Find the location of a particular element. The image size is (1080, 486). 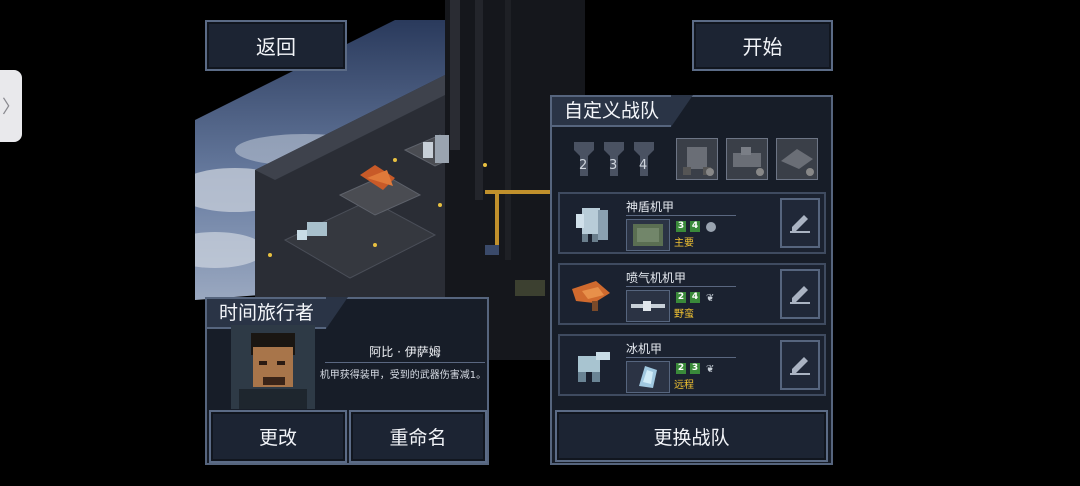

pilot-portrait is located at coordinates (273, 367).